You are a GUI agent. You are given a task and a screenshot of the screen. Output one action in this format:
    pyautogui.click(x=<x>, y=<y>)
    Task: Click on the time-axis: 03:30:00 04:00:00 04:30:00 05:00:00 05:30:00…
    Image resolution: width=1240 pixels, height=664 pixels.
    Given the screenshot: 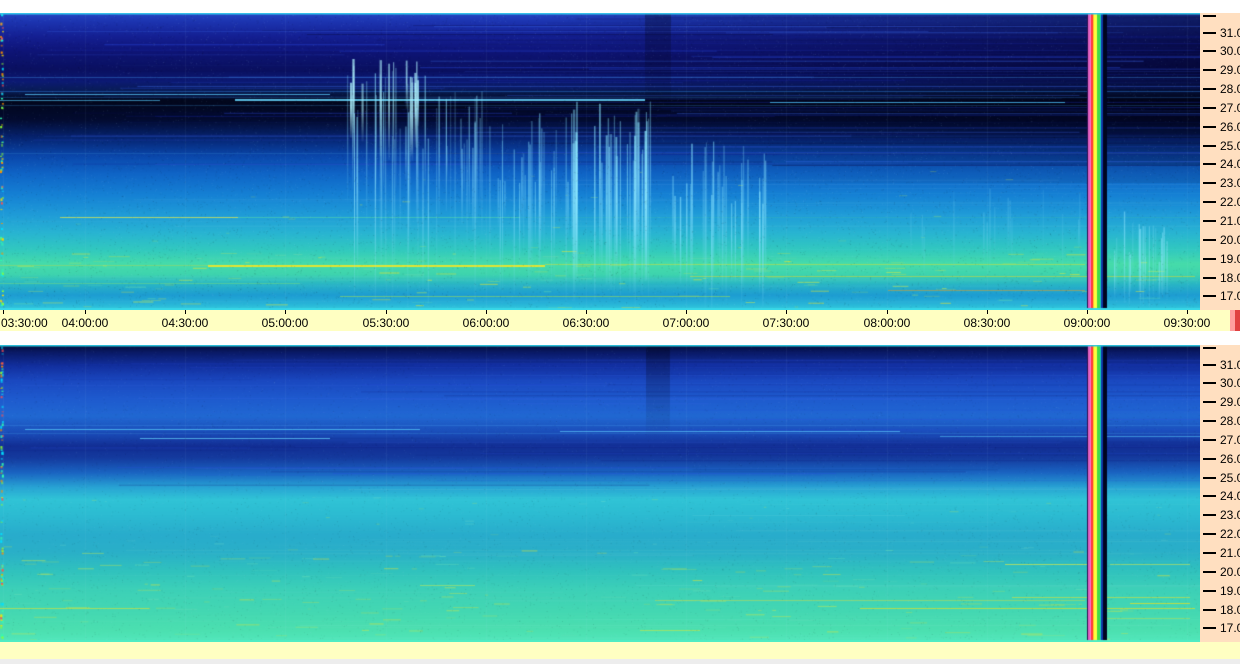 What is the action you would take?
    pyautogui.click(x=620, y=320)
    